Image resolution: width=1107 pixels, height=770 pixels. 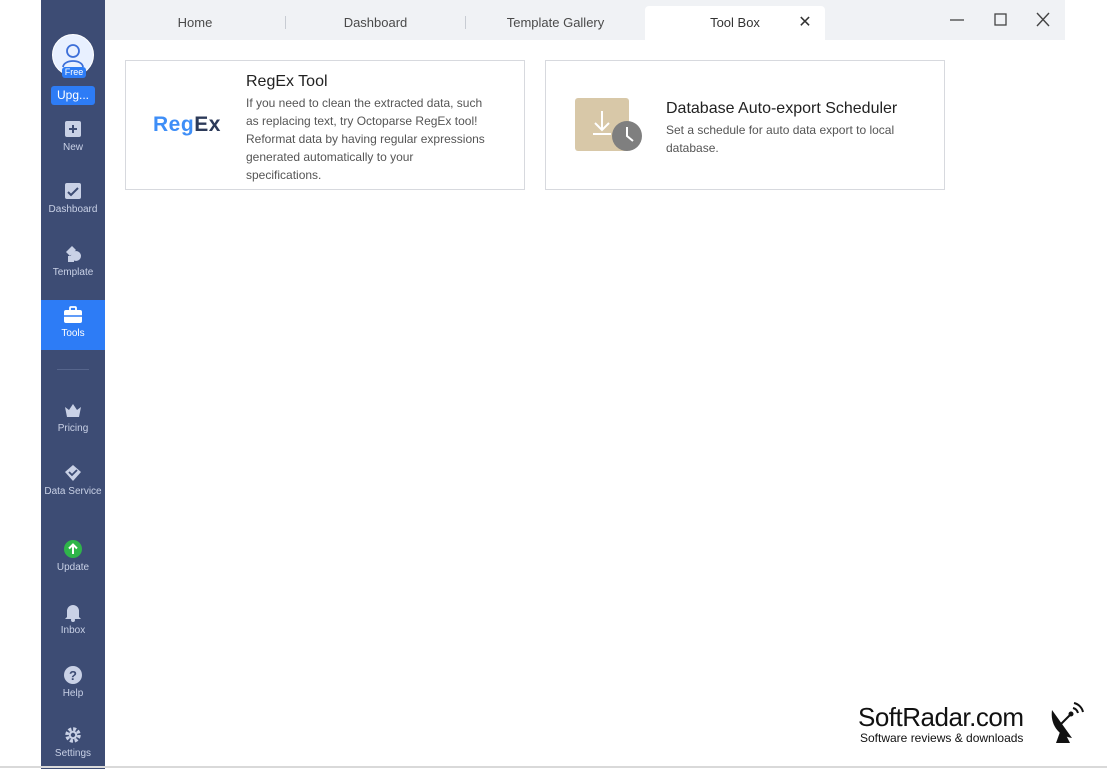 What do you see at coordinates (73, 369) in the screenshot?
I see `sidebar-divider` at bounding box center [73, 369].